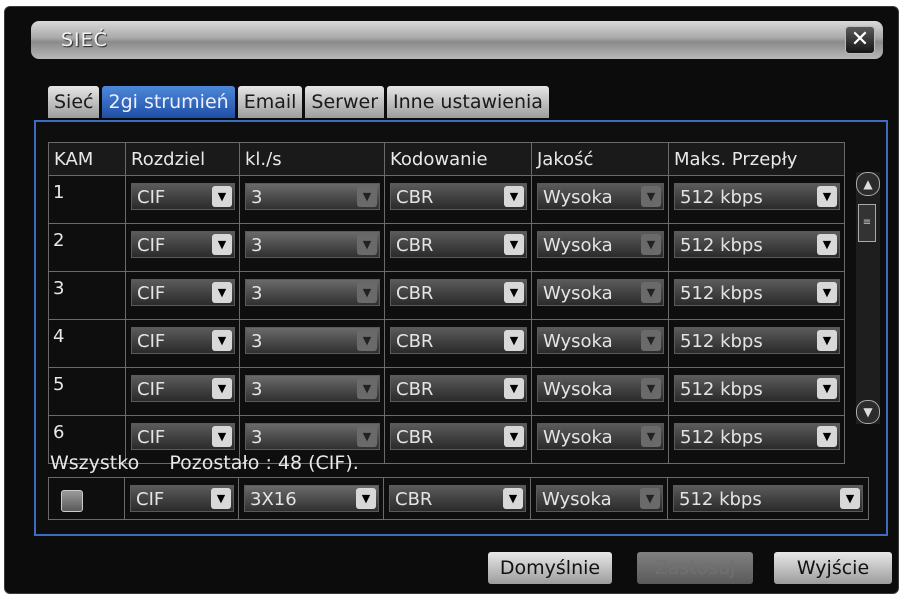 The image size is (899, 594). What do you see at coordinates (312, 159) in the screenshot?
I see `col-header-fps: kl./s` at bounding box center [312, 159].